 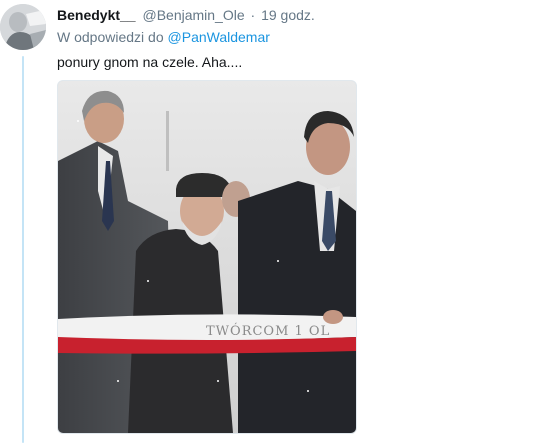 I want to click on reply-target-link: @PanWaldemar, so click(x=219, y=37).